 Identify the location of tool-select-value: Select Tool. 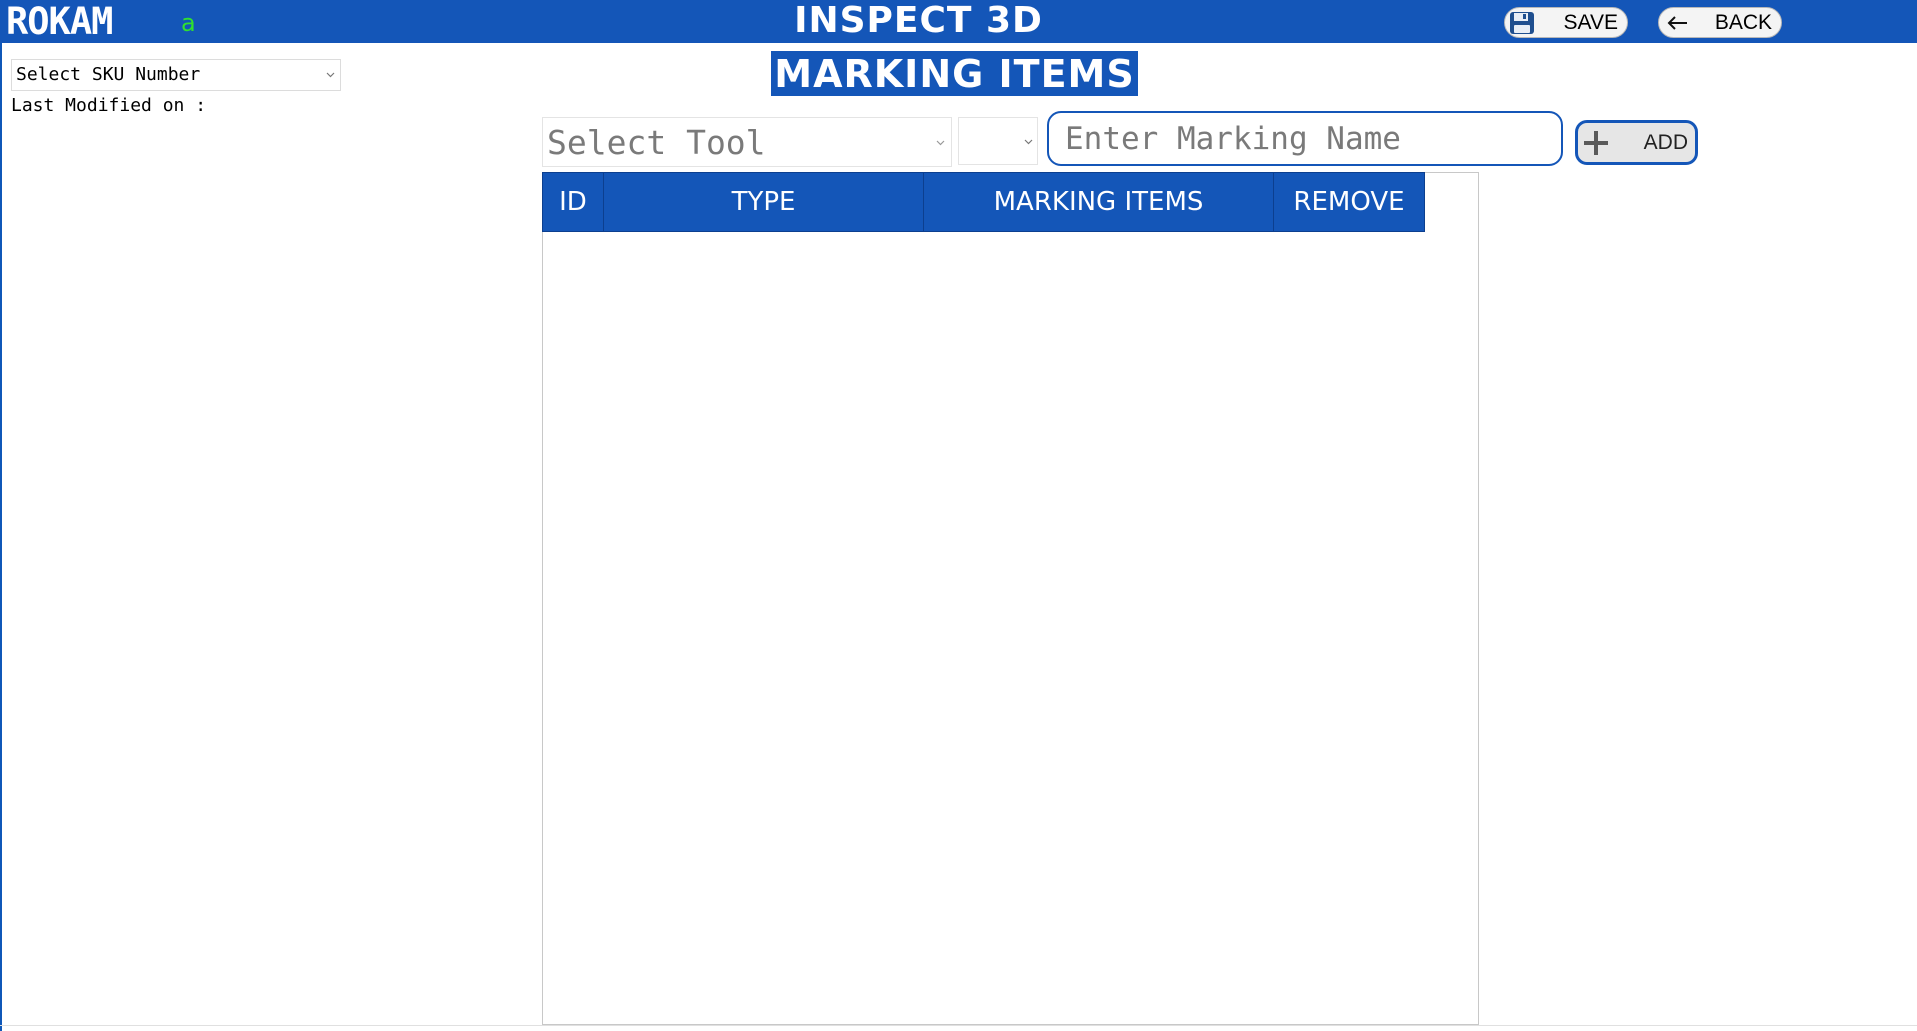
(656, 142).